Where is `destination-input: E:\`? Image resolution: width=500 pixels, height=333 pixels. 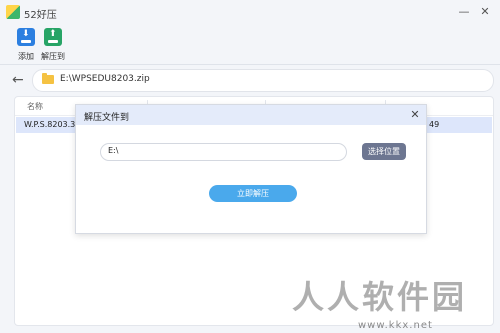 destination-input: E:\ is located at coordinates (223, 152).